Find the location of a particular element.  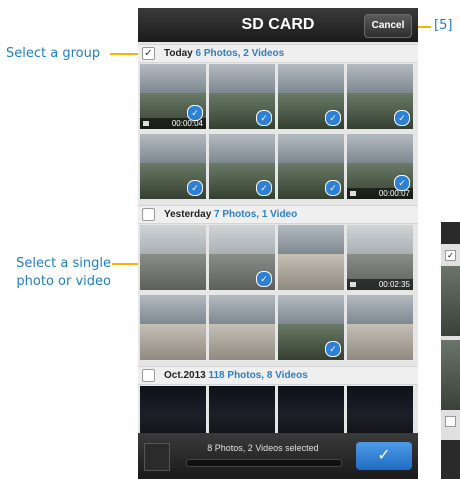

checkmark-icon: ✓ is located at coordinates (384, 455).